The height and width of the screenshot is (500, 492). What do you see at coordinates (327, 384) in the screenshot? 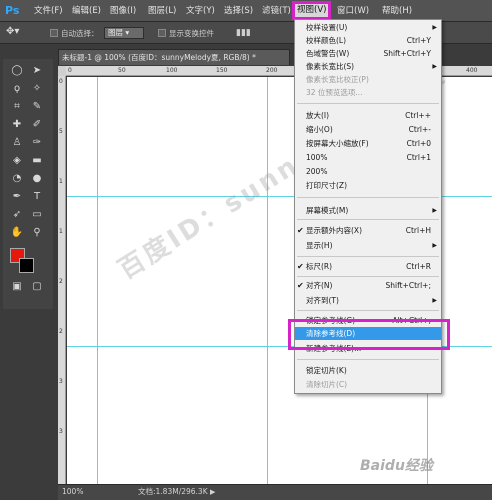
I see `menu-item-clear-slices: 清除切片(C)` at bounding box center [327, 384].